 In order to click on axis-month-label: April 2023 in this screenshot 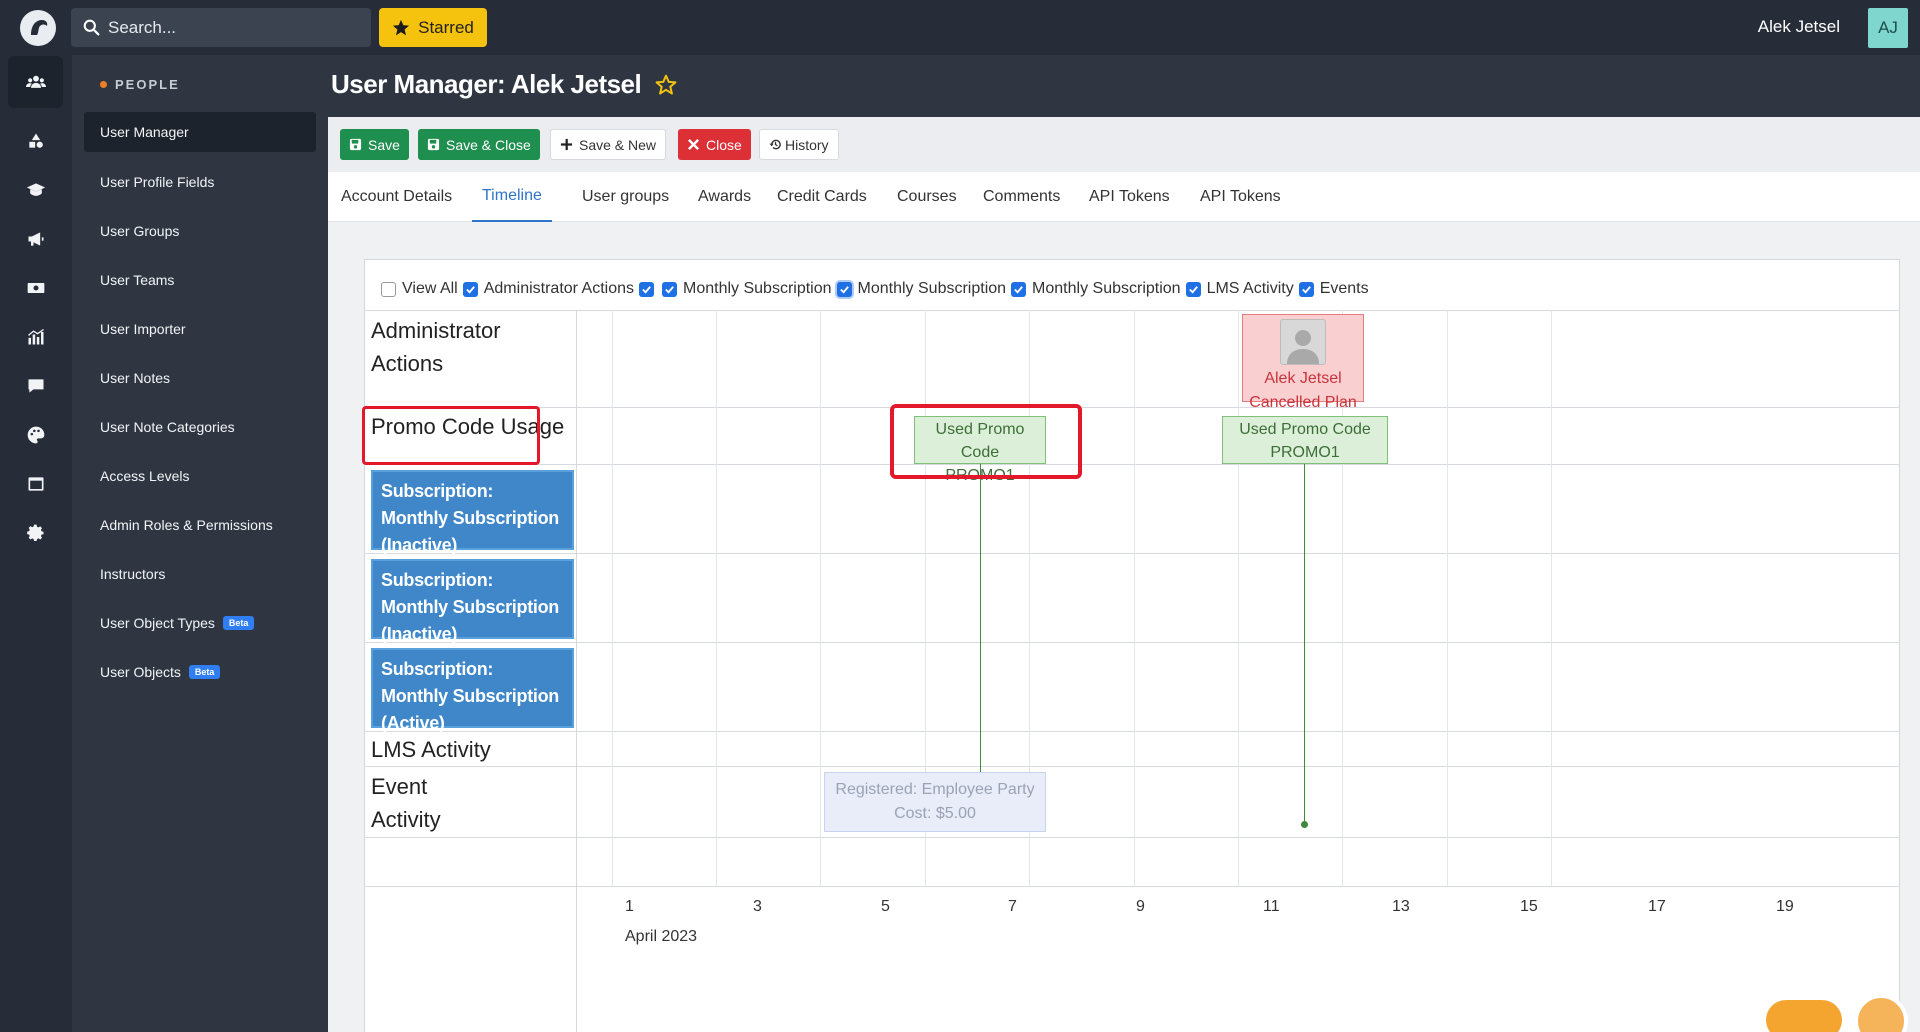, I will do `click(661, 936)`.